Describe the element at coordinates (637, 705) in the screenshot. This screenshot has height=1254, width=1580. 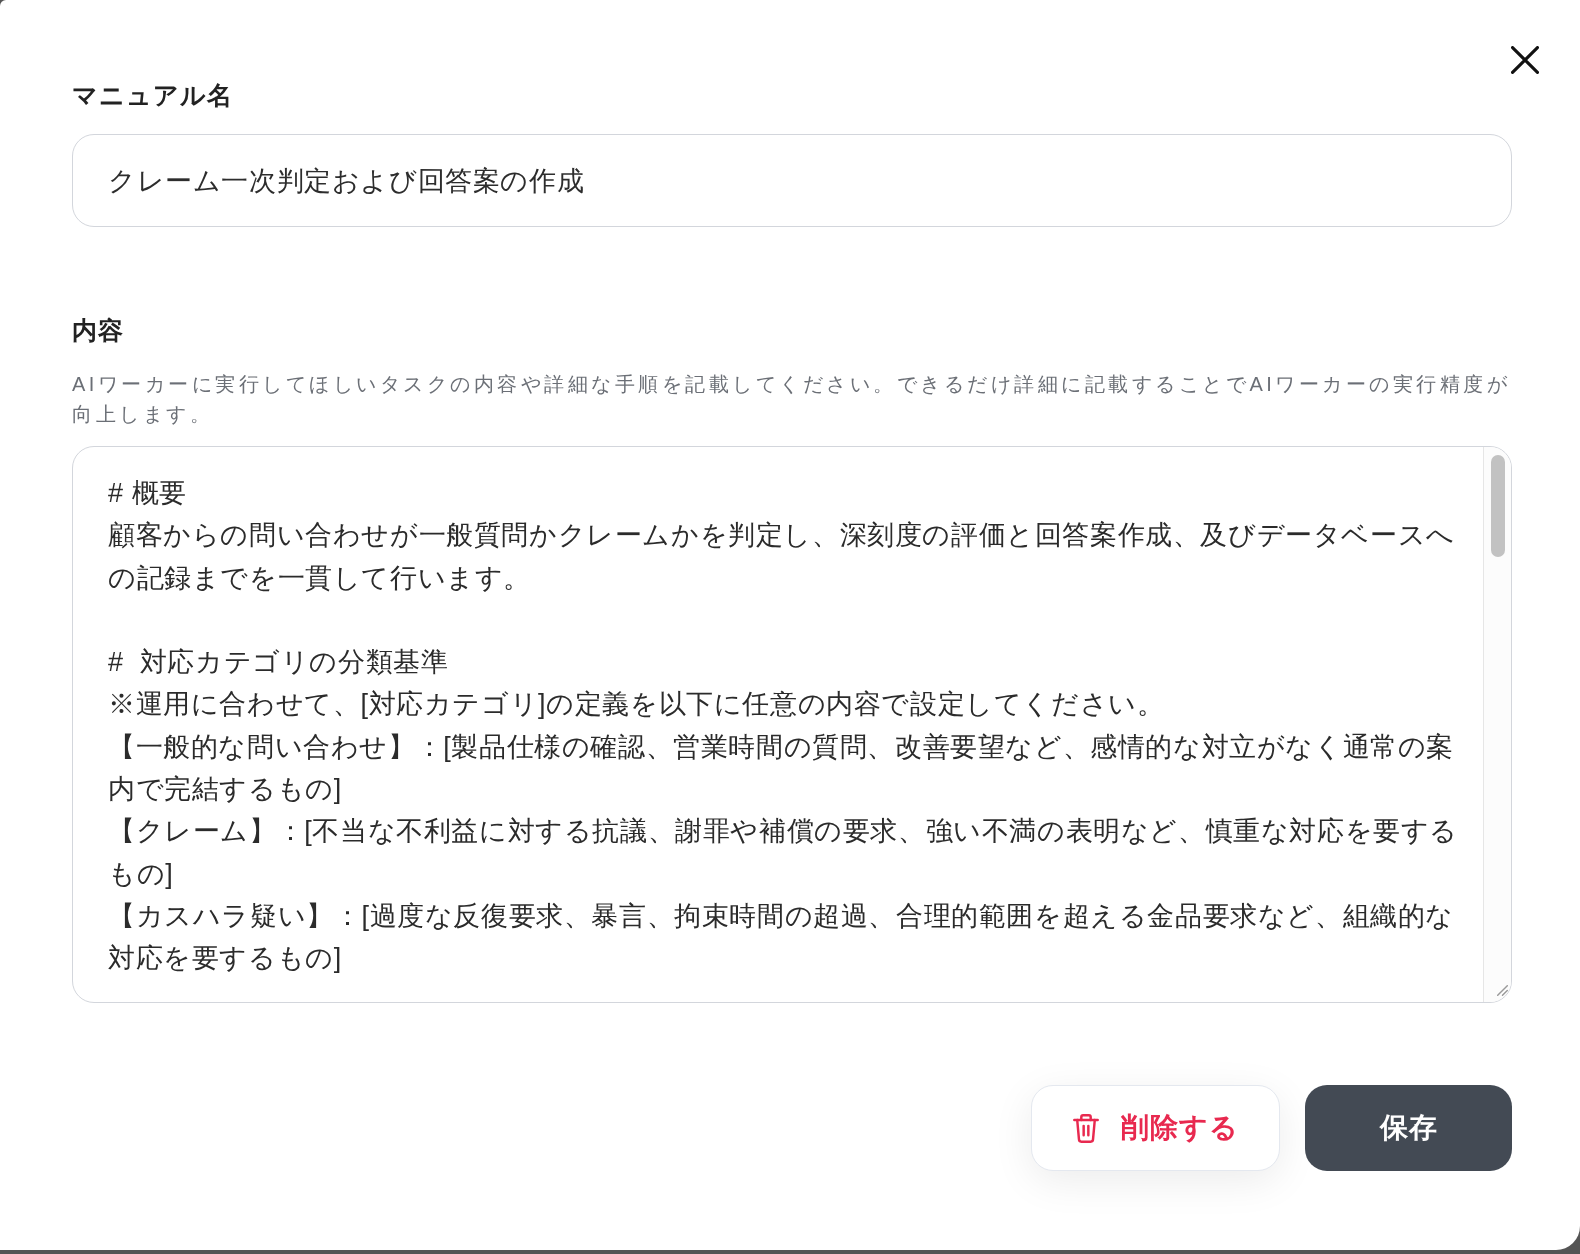
I see `textarea-line: ※運用に合わせて、[対応カテゴリ]の定義を以下に任意の内容で設定してください。` at that location.